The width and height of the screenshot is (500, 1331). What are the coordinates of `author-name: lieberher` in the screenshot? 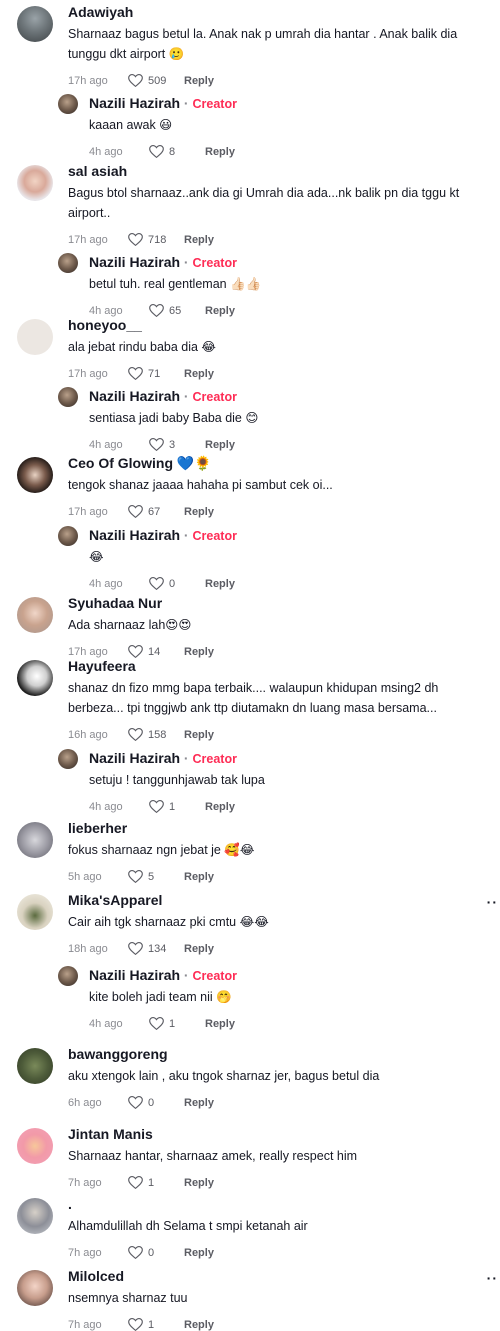 It's located at (97, 828).